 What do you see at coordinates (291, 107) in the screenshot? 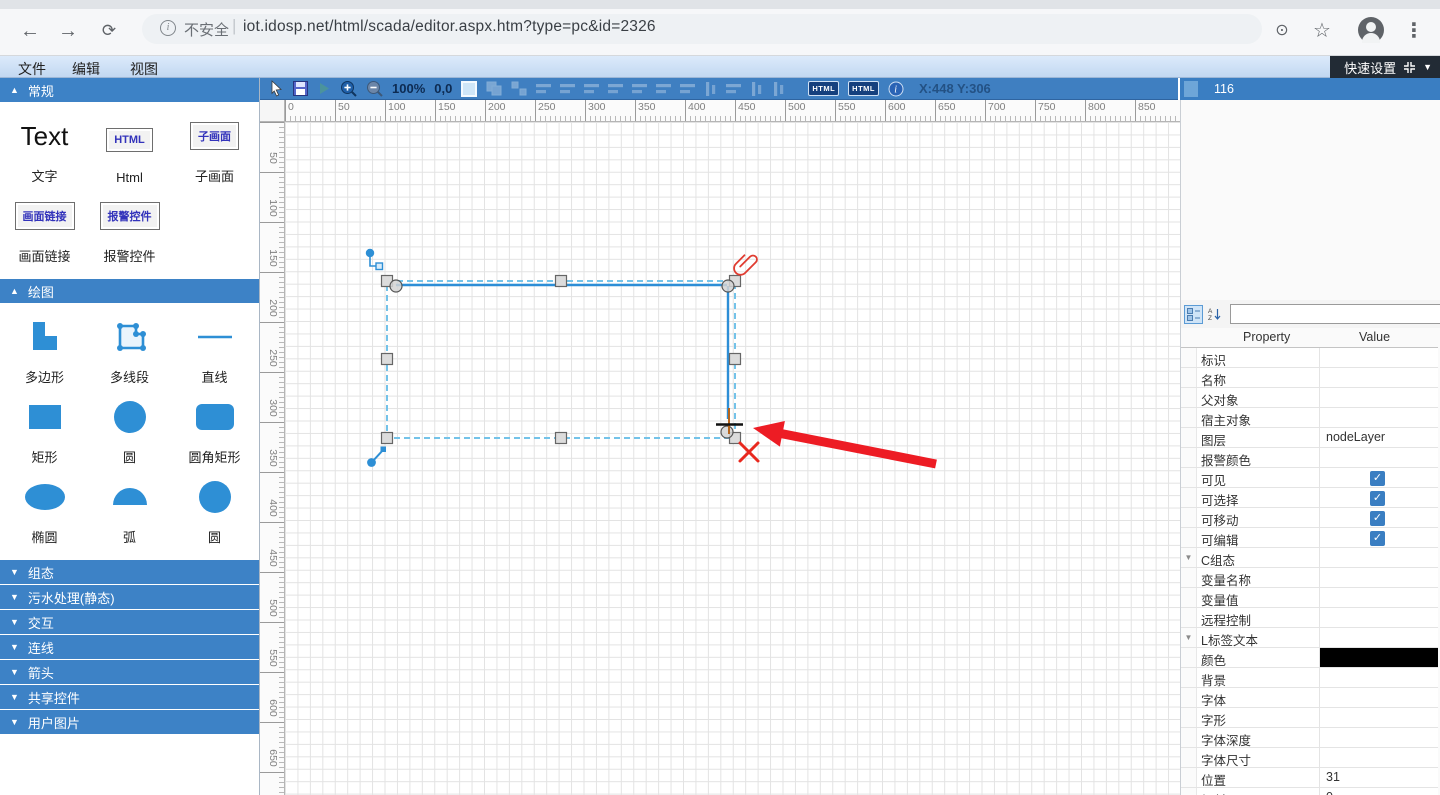
I see `h-ruler-label-0: 0` at bounding box center [291, 107].